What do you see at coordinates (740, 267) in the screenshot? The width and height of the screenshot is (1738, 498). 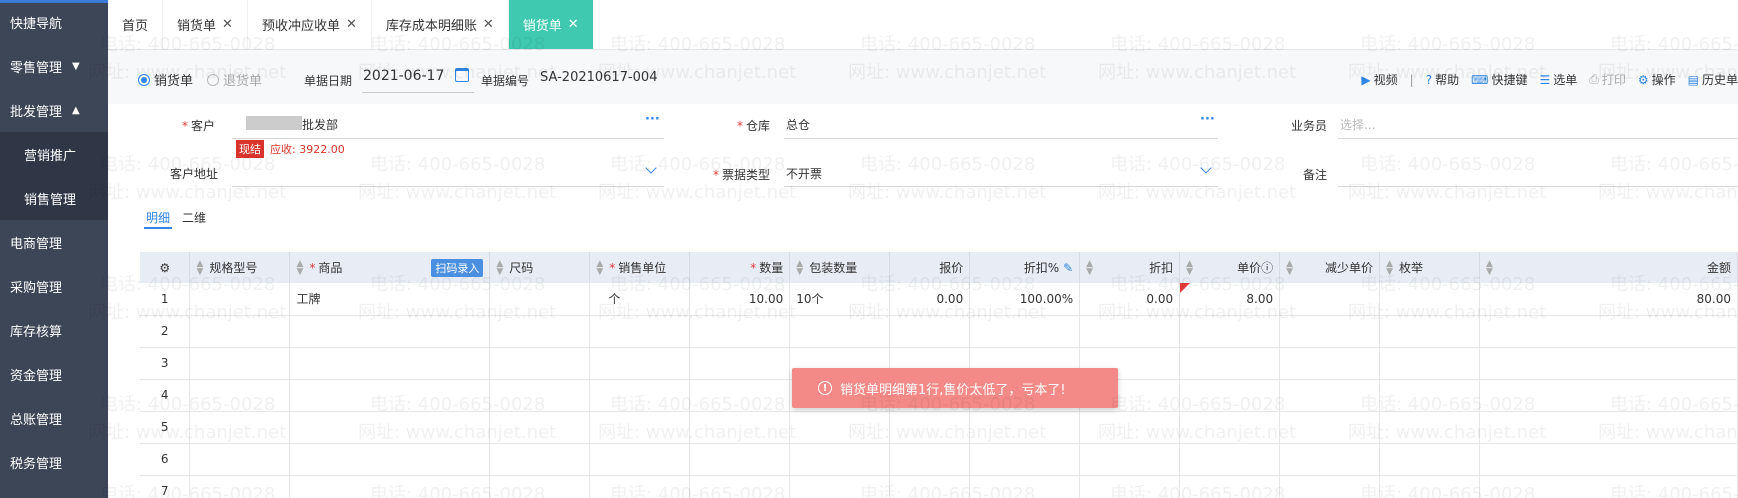 I see `col-qty: * 数量` at bounding box center [740, 267].